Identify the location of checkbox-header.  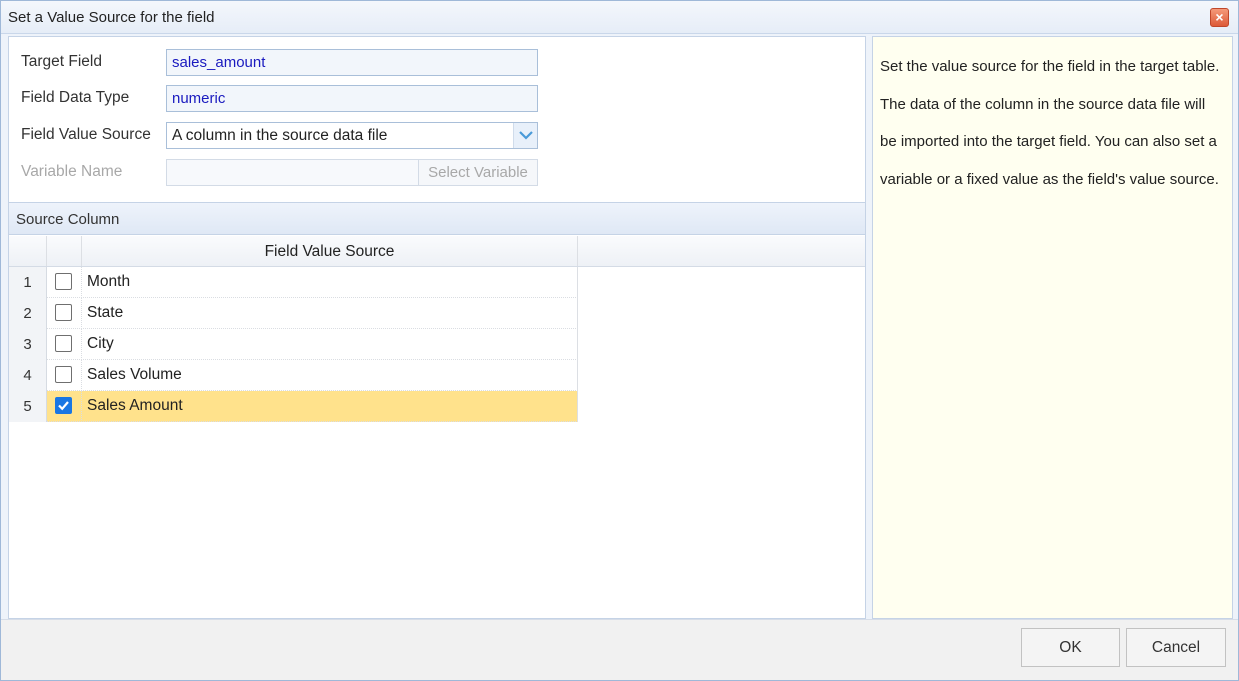
(64, 251).